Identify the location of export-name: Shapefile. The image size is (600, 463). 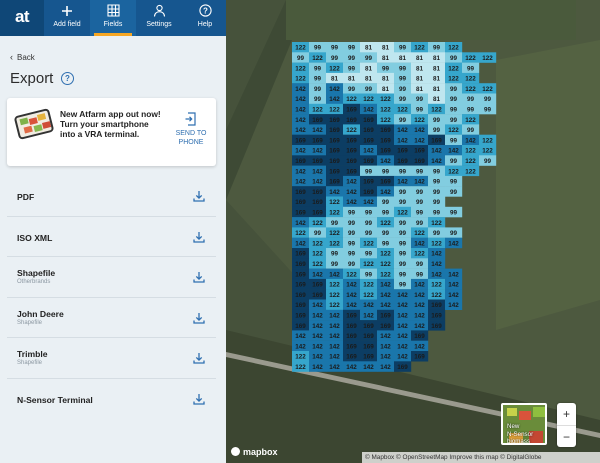
(36, 273).